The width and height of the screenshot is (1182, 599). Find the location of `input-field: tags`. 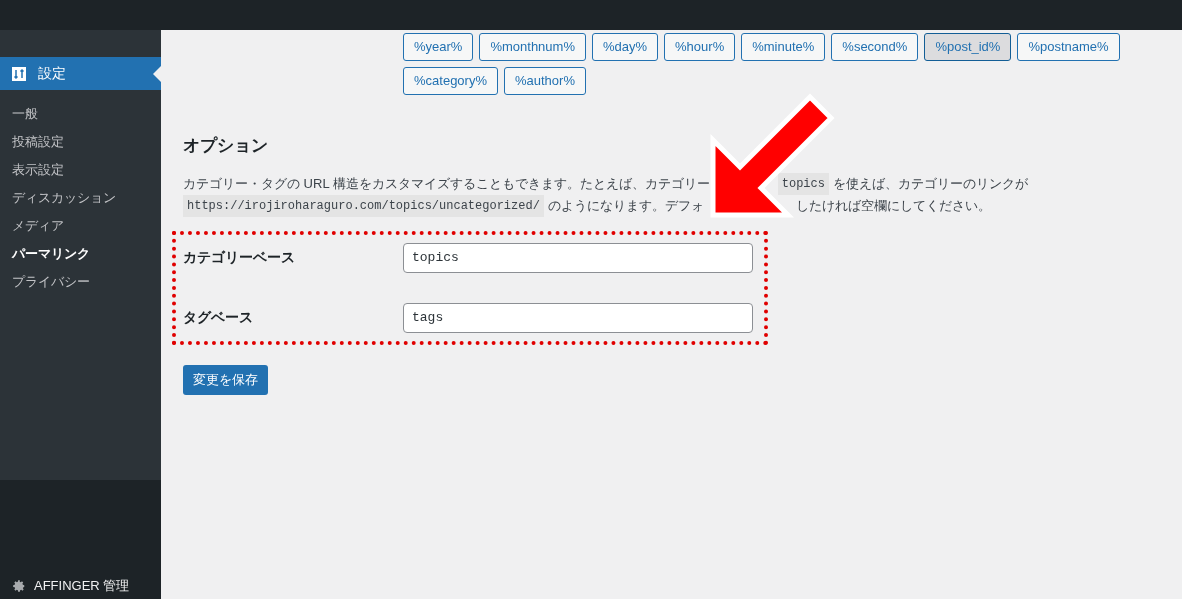

input-field: tags is located at coordinates (578, 317).